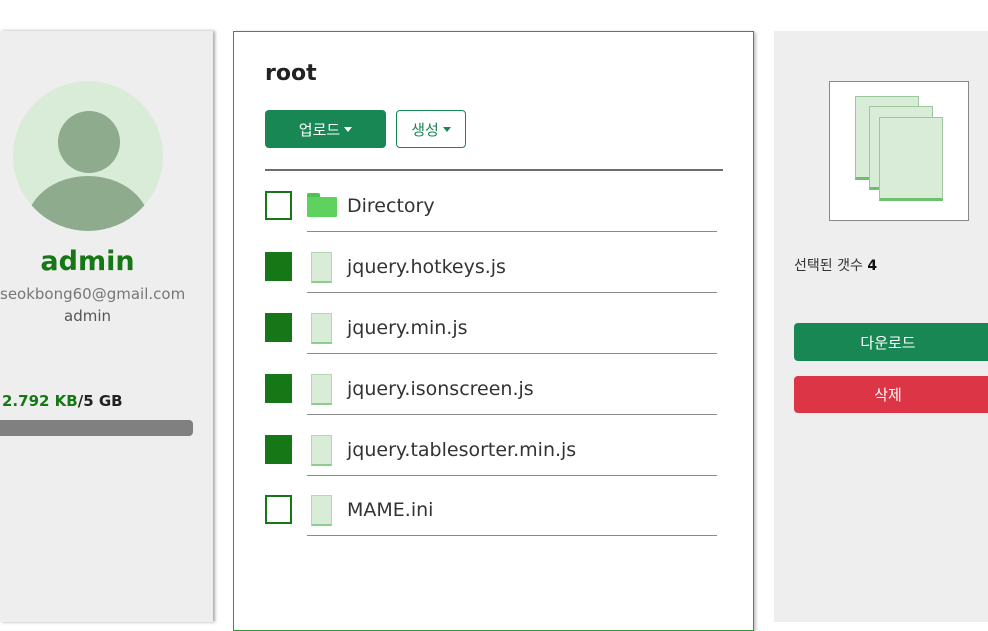  I want to click on create-button-label: 생성, so click(425, 129).